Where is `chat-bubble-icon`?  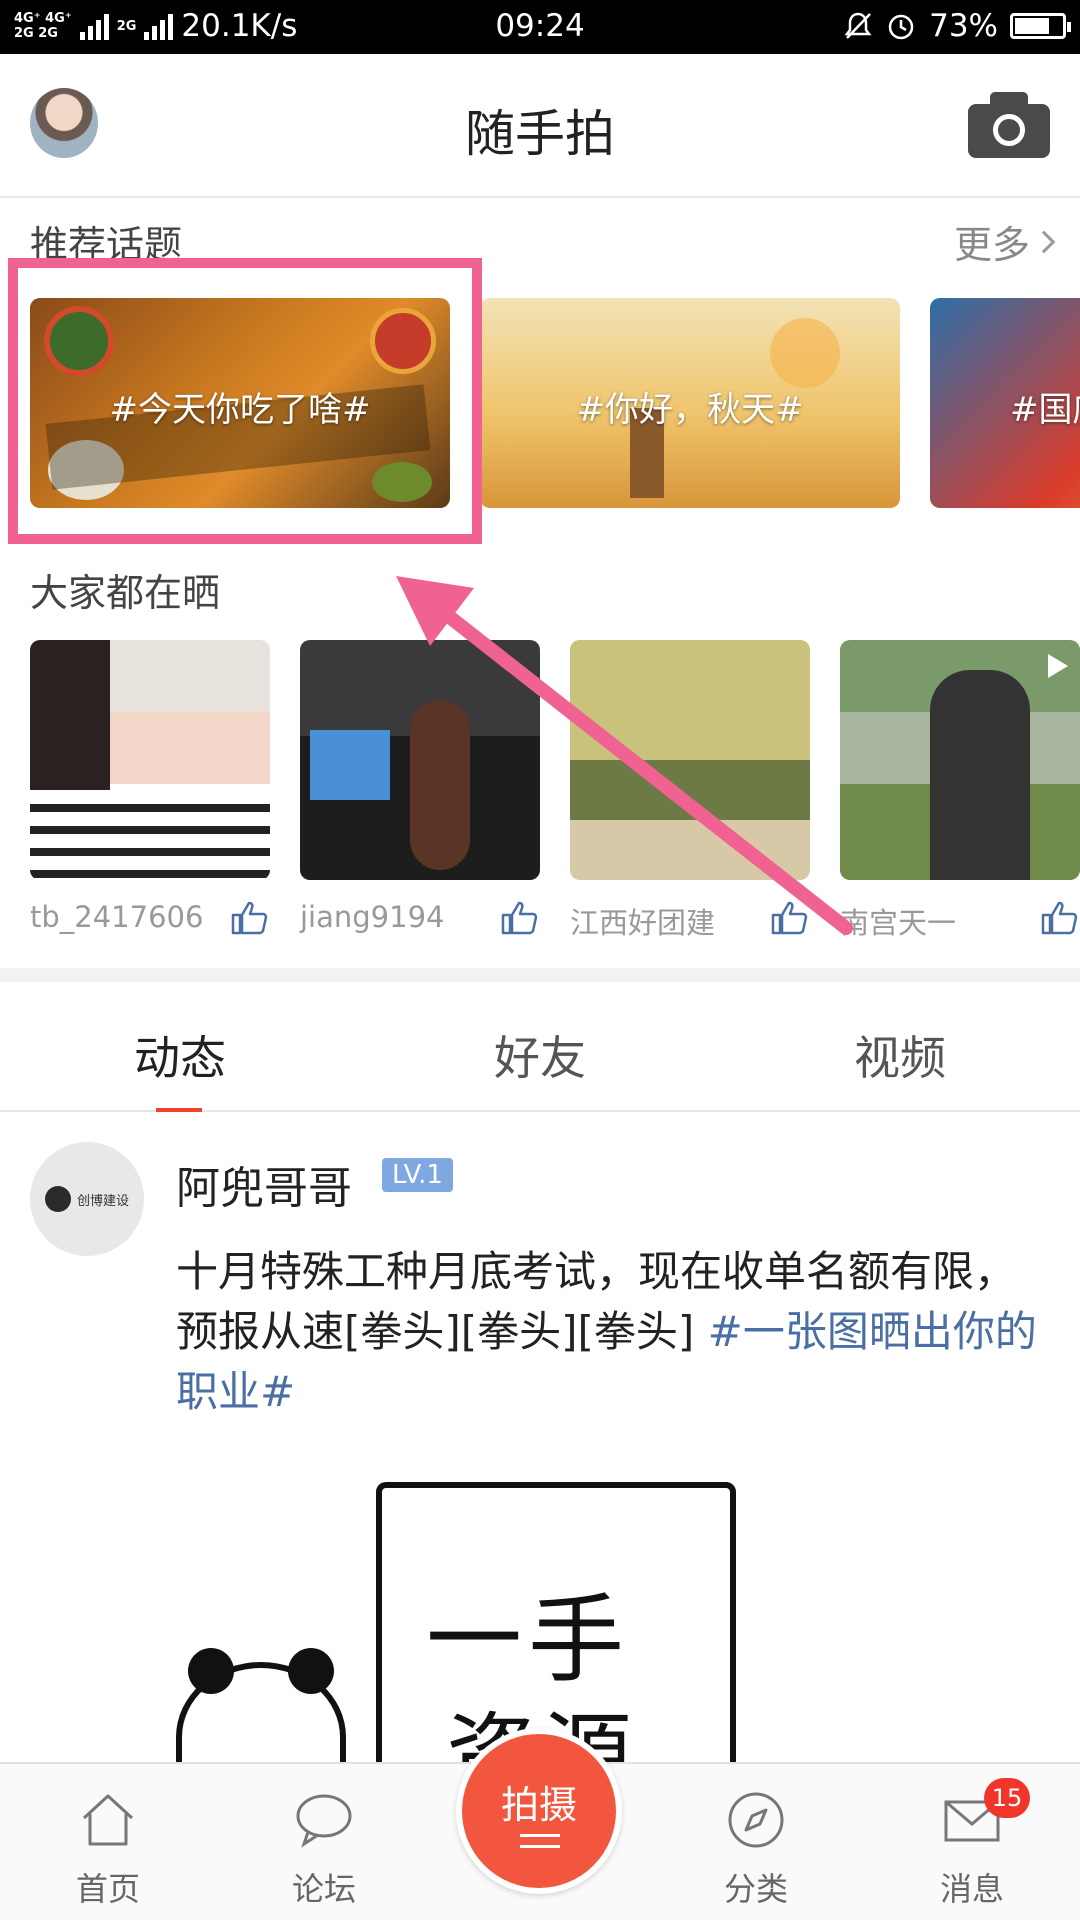
chat-bubble-icon is located at coordinates (324, 1821).